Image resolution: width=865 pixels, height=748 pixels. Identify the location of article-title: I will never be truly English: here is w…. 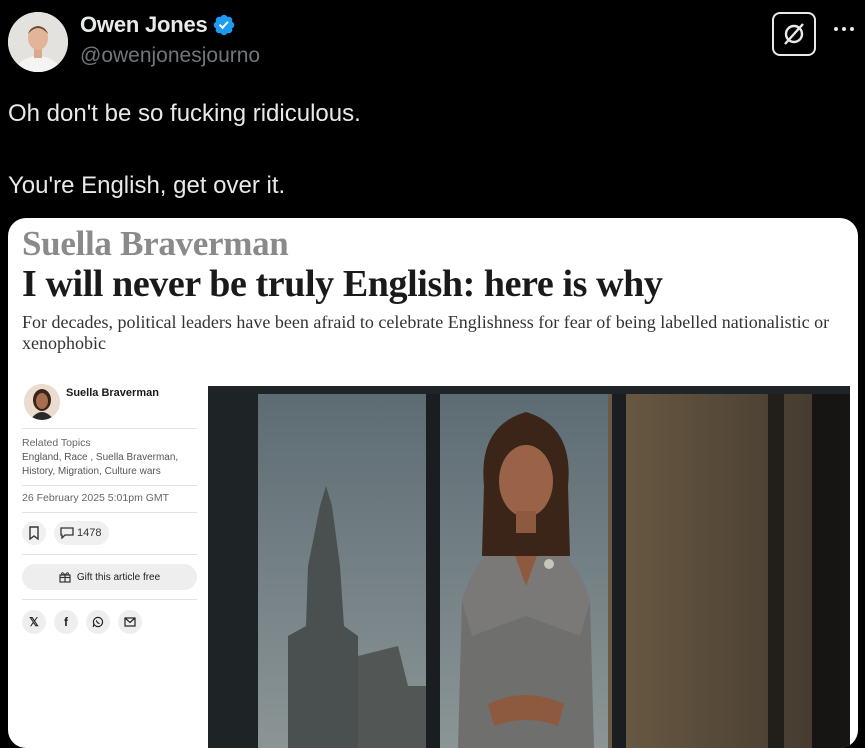
(342, 284).